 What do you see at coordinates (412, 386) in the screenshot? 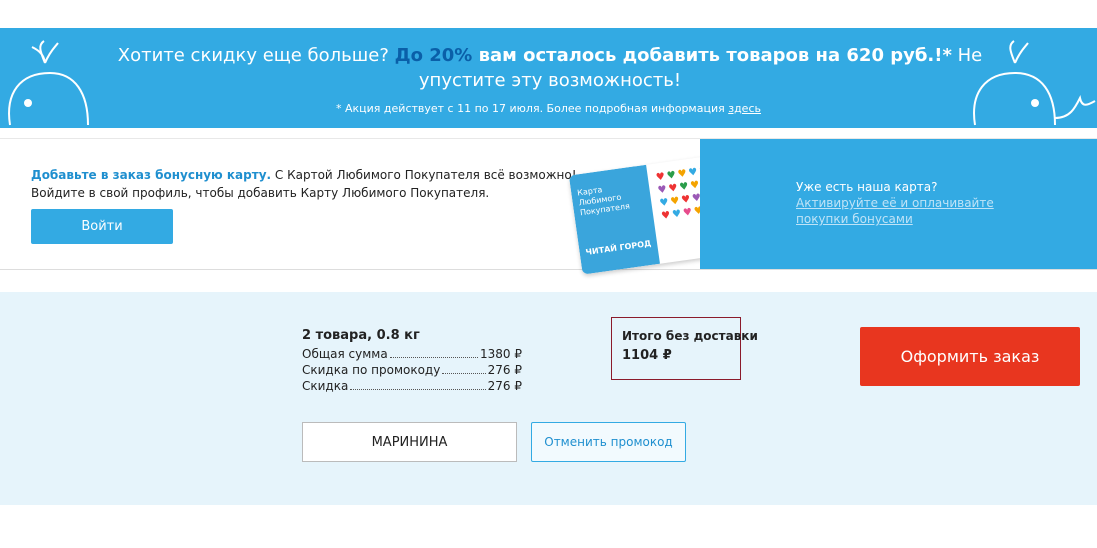
I see `summary-row-discount: Скидка 276 ₽` at bounding box center [412, 386].